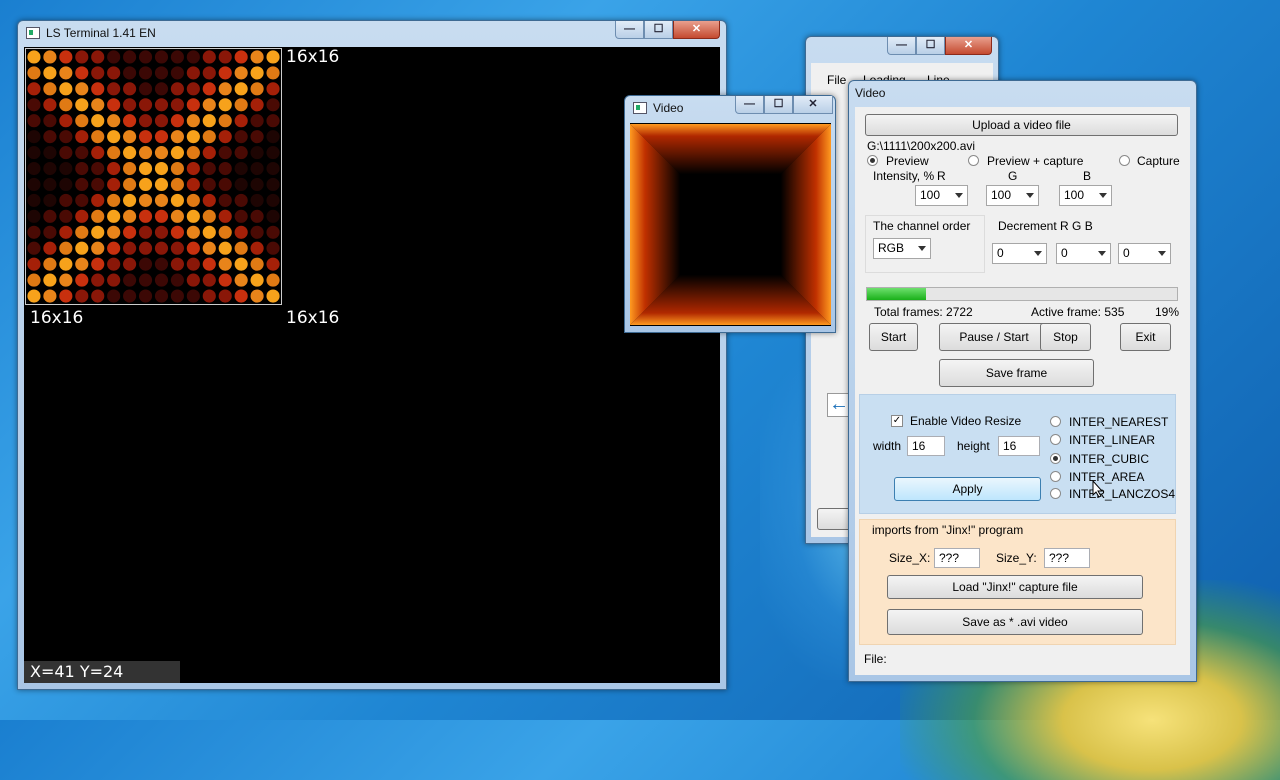 The image size is (1280, 780). What do you see at coordinates (1055, 439) in the screenshot?
I see `inter-linear-radio` at bounding box center [1055, 439].